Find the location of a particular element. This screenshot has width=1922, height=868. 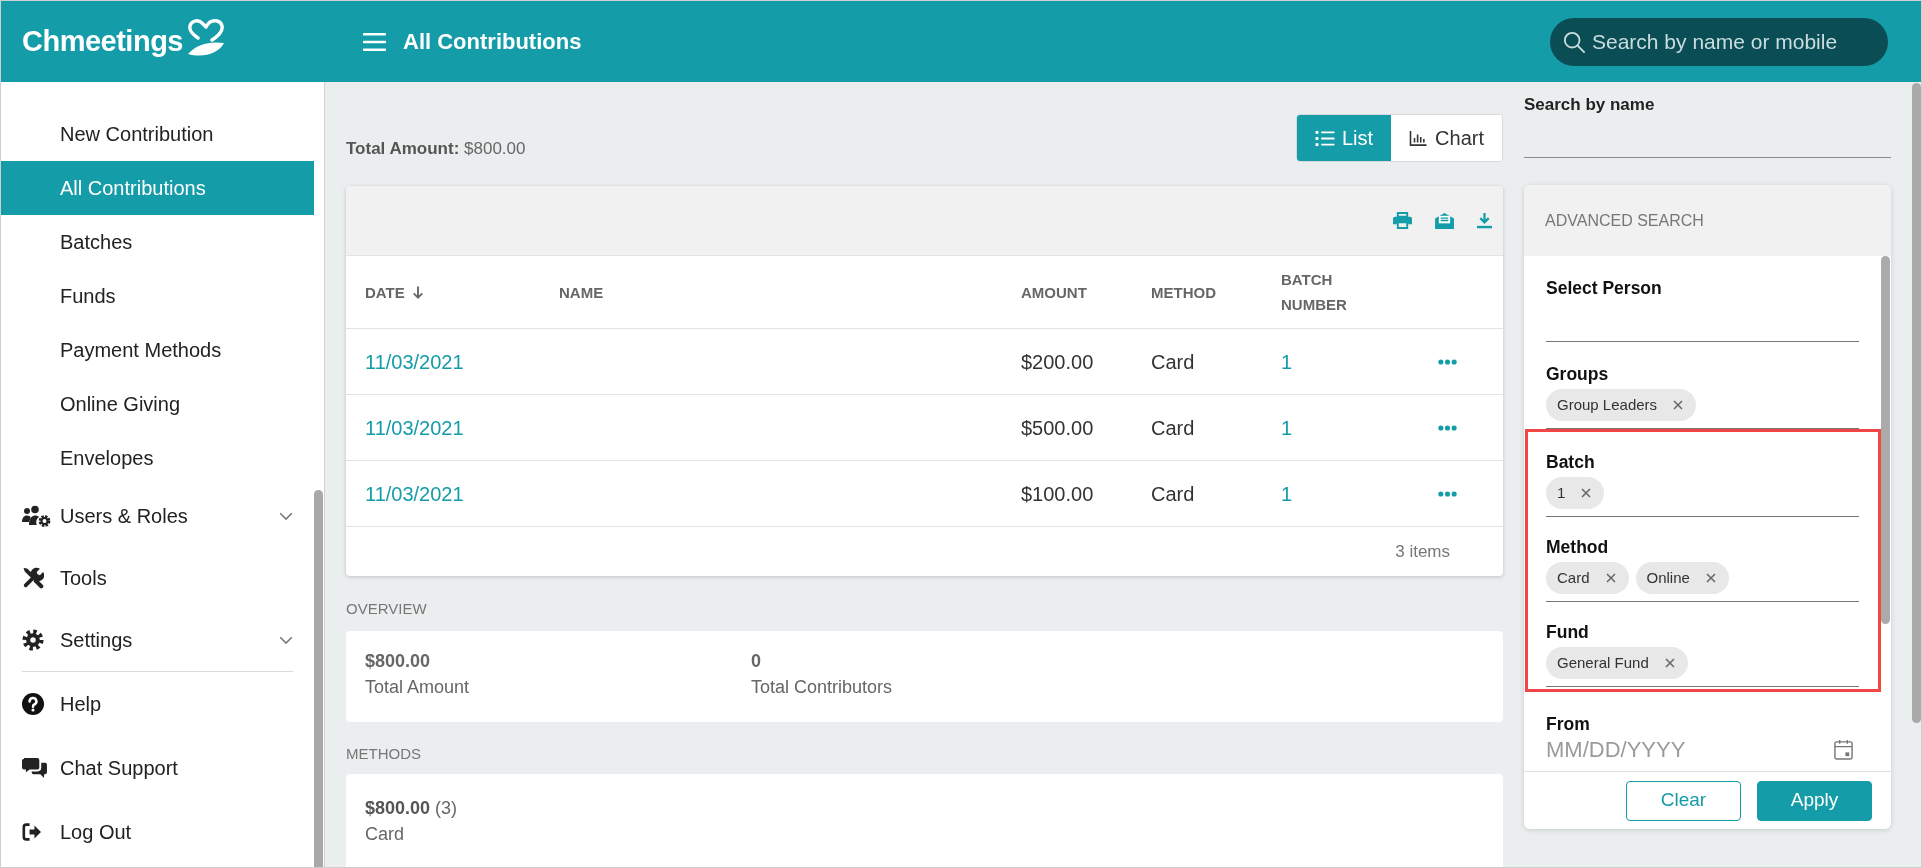

logo-text: Chmeetings is located at coordinates (102, 41).